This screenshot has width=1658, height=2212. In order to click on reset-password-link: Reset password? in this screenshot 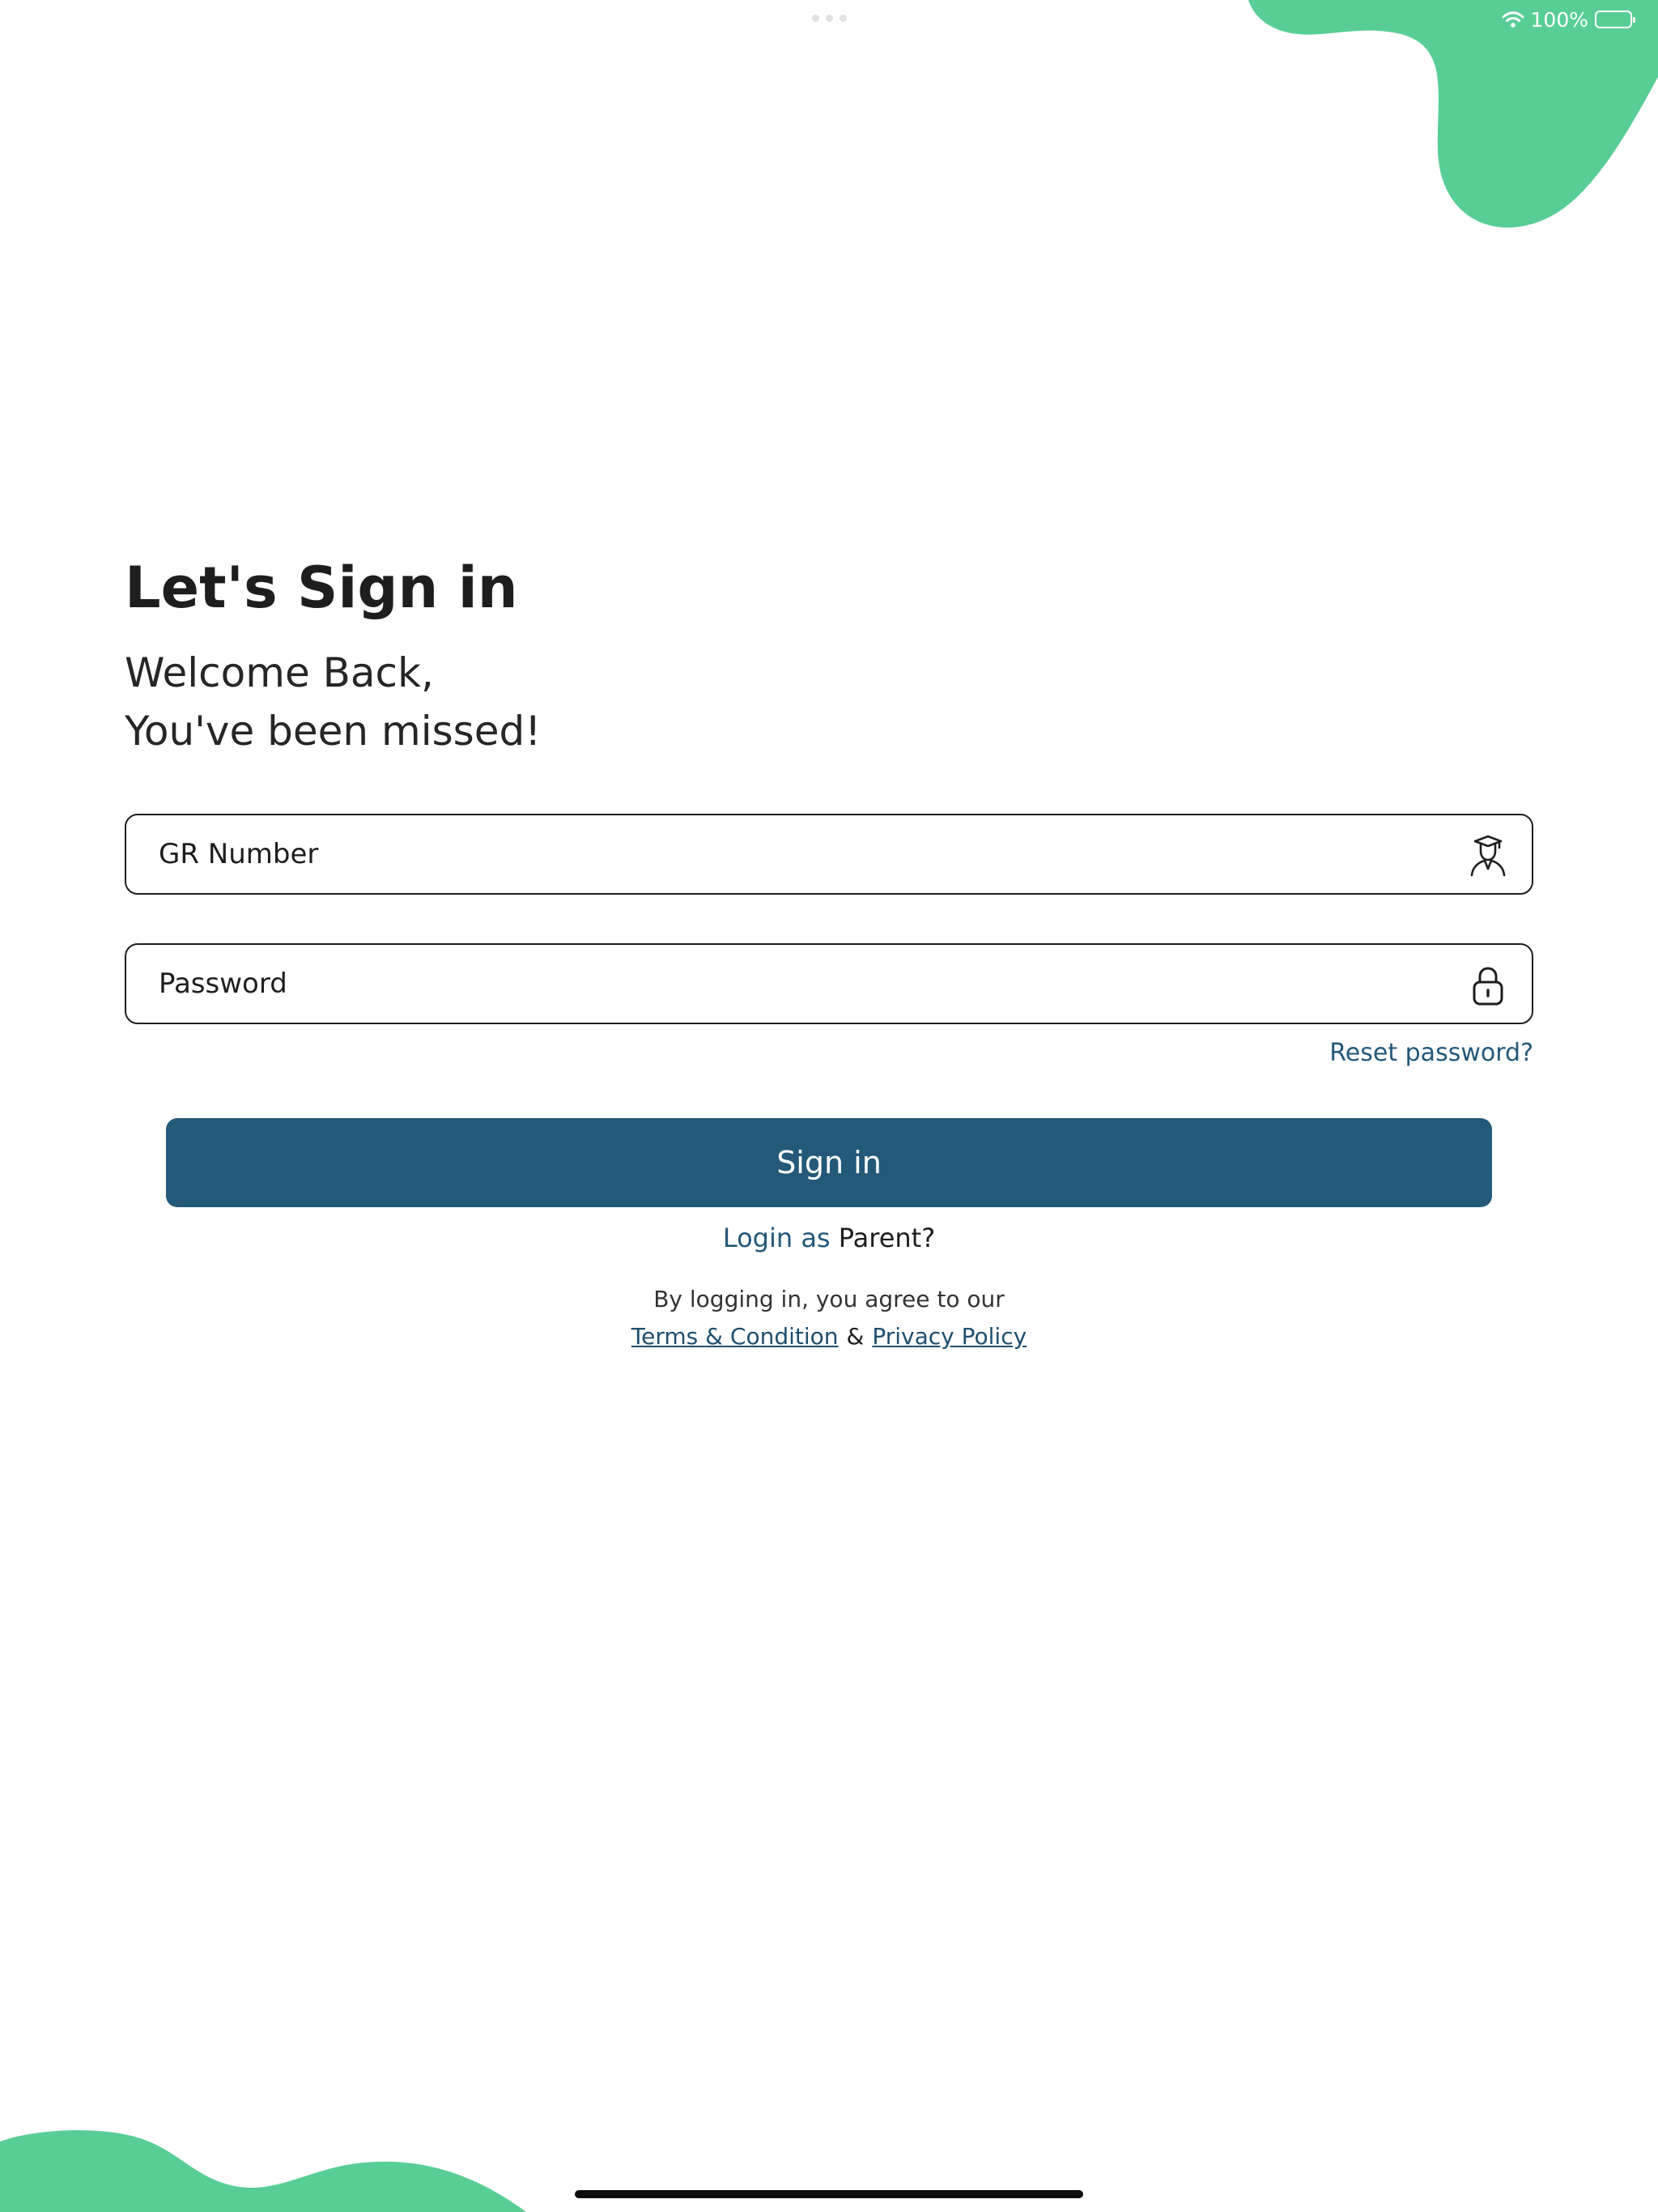, I will do `click(1431, 1053)`.